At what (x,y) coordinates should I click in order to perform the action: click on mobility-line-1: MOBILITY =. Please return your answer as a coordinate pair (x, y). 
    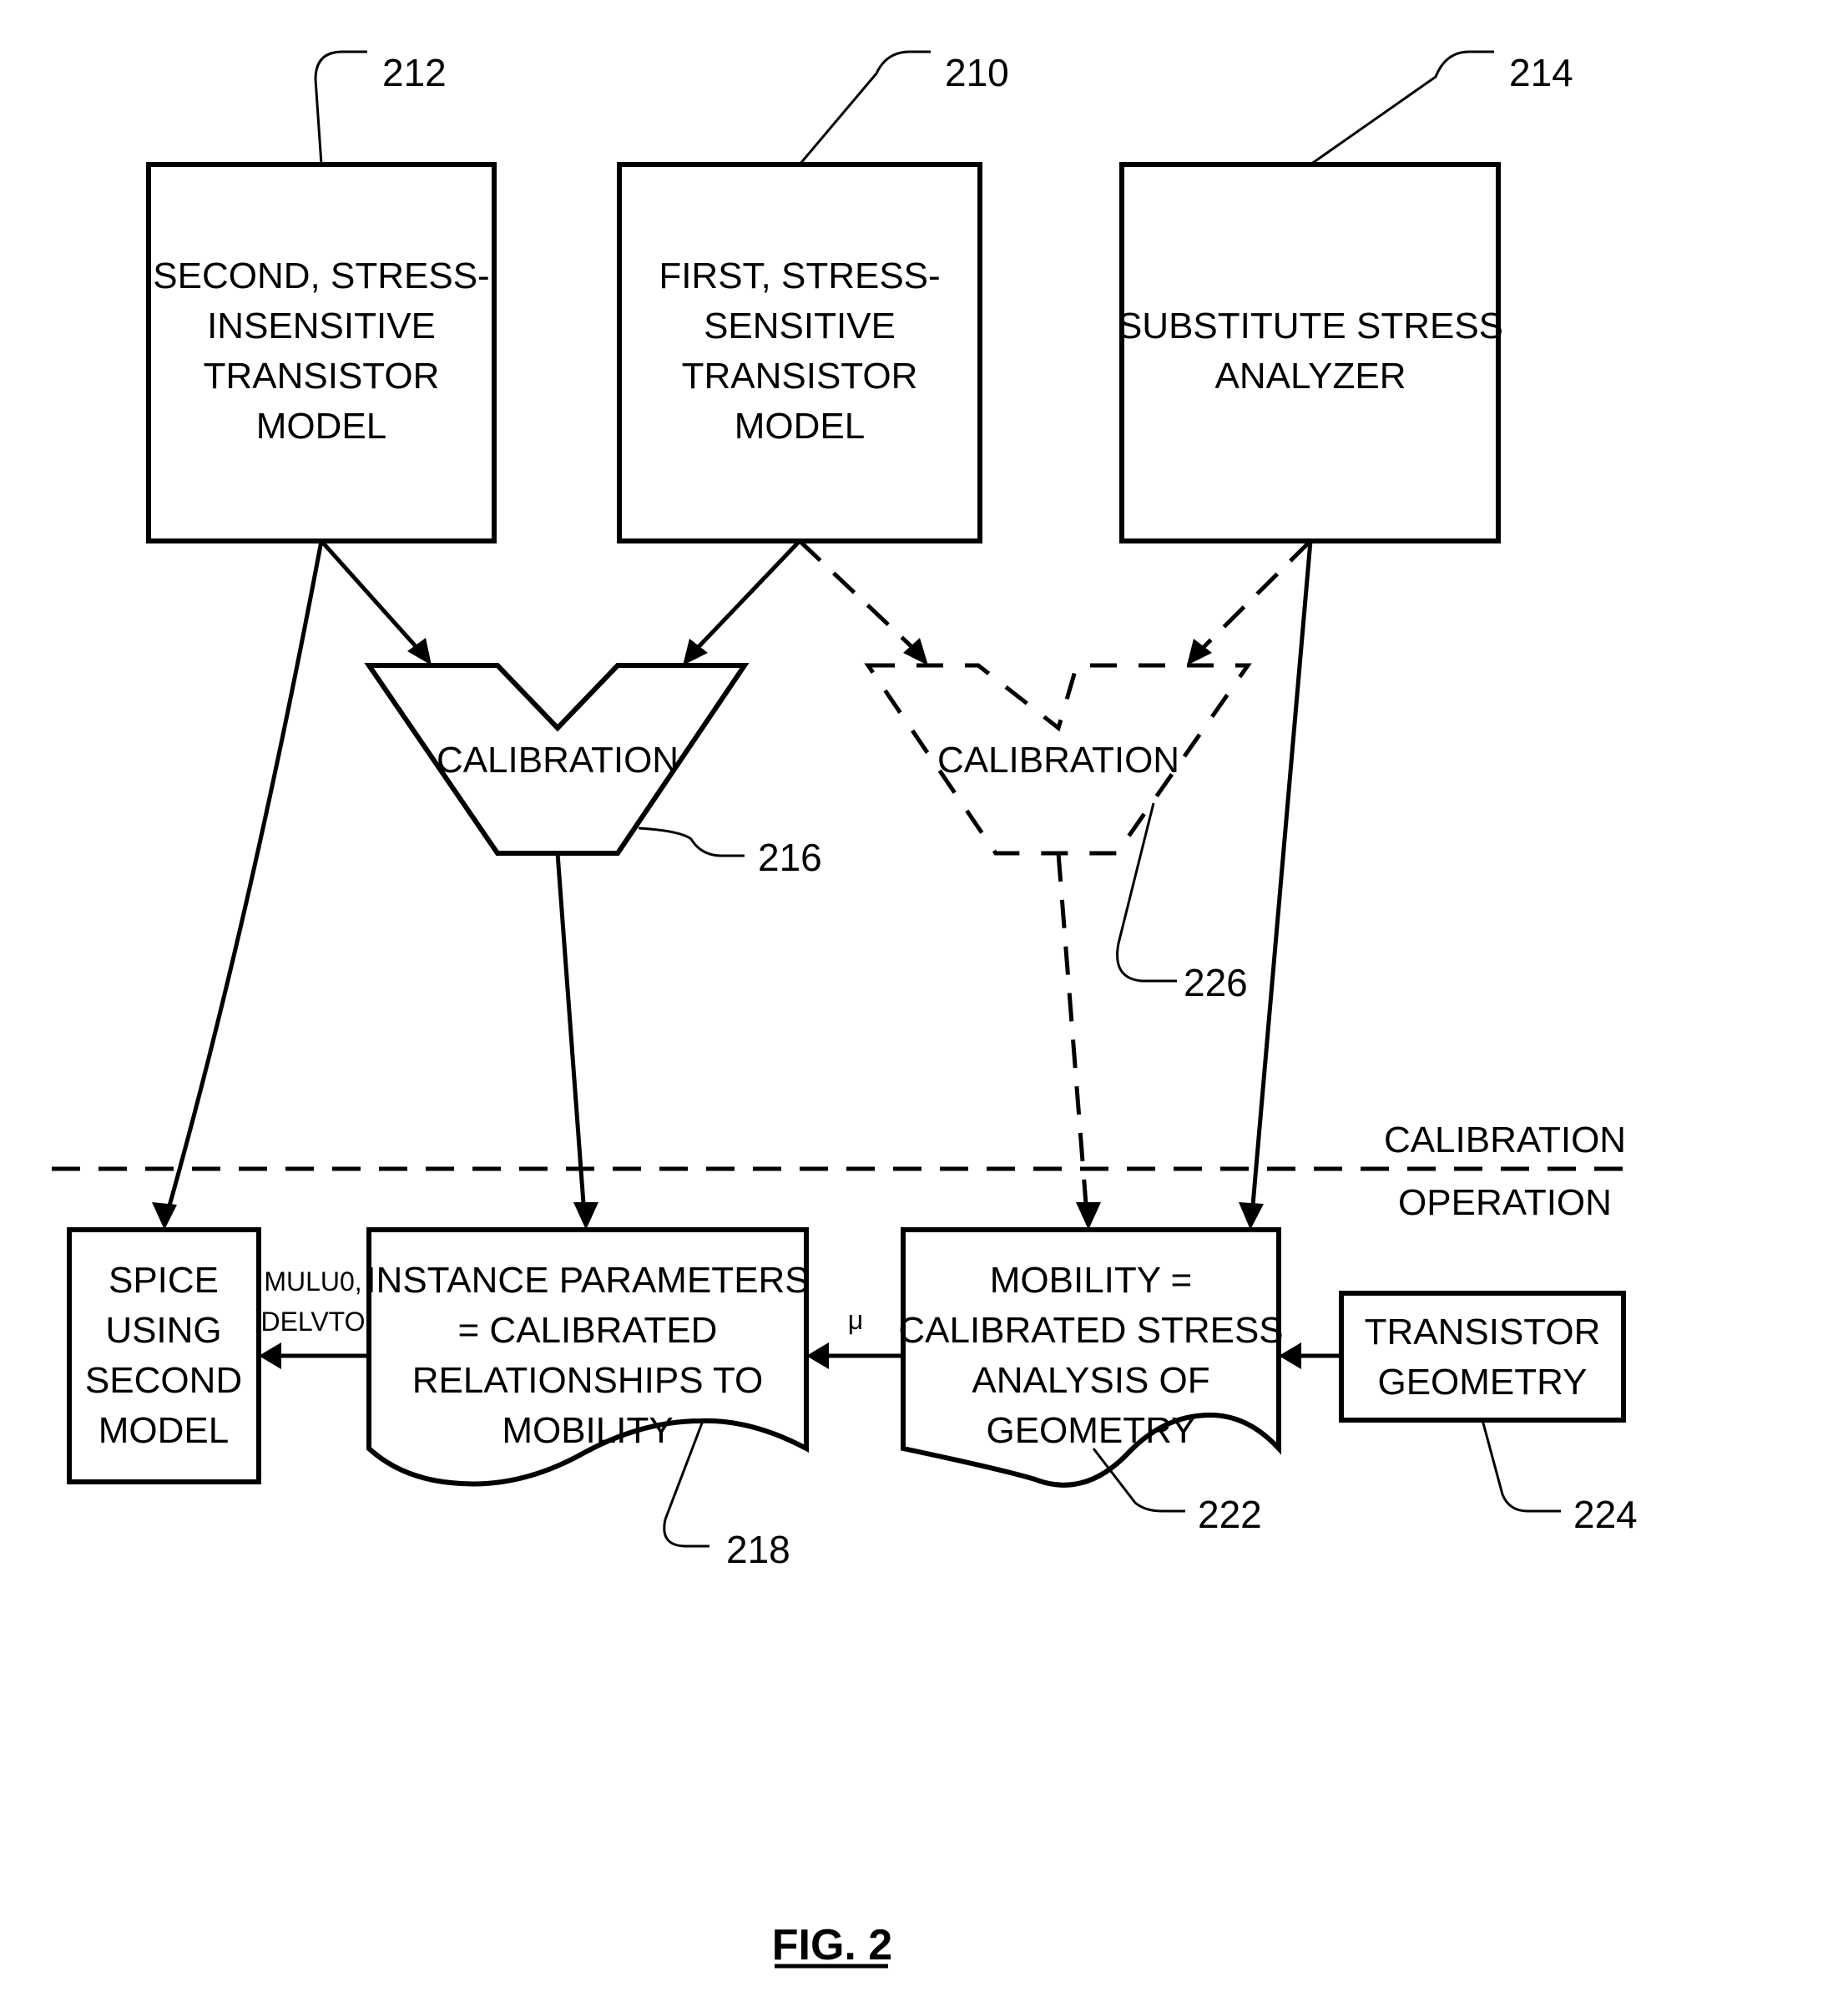
    Looking at the image, I should click on (1091, 1280).